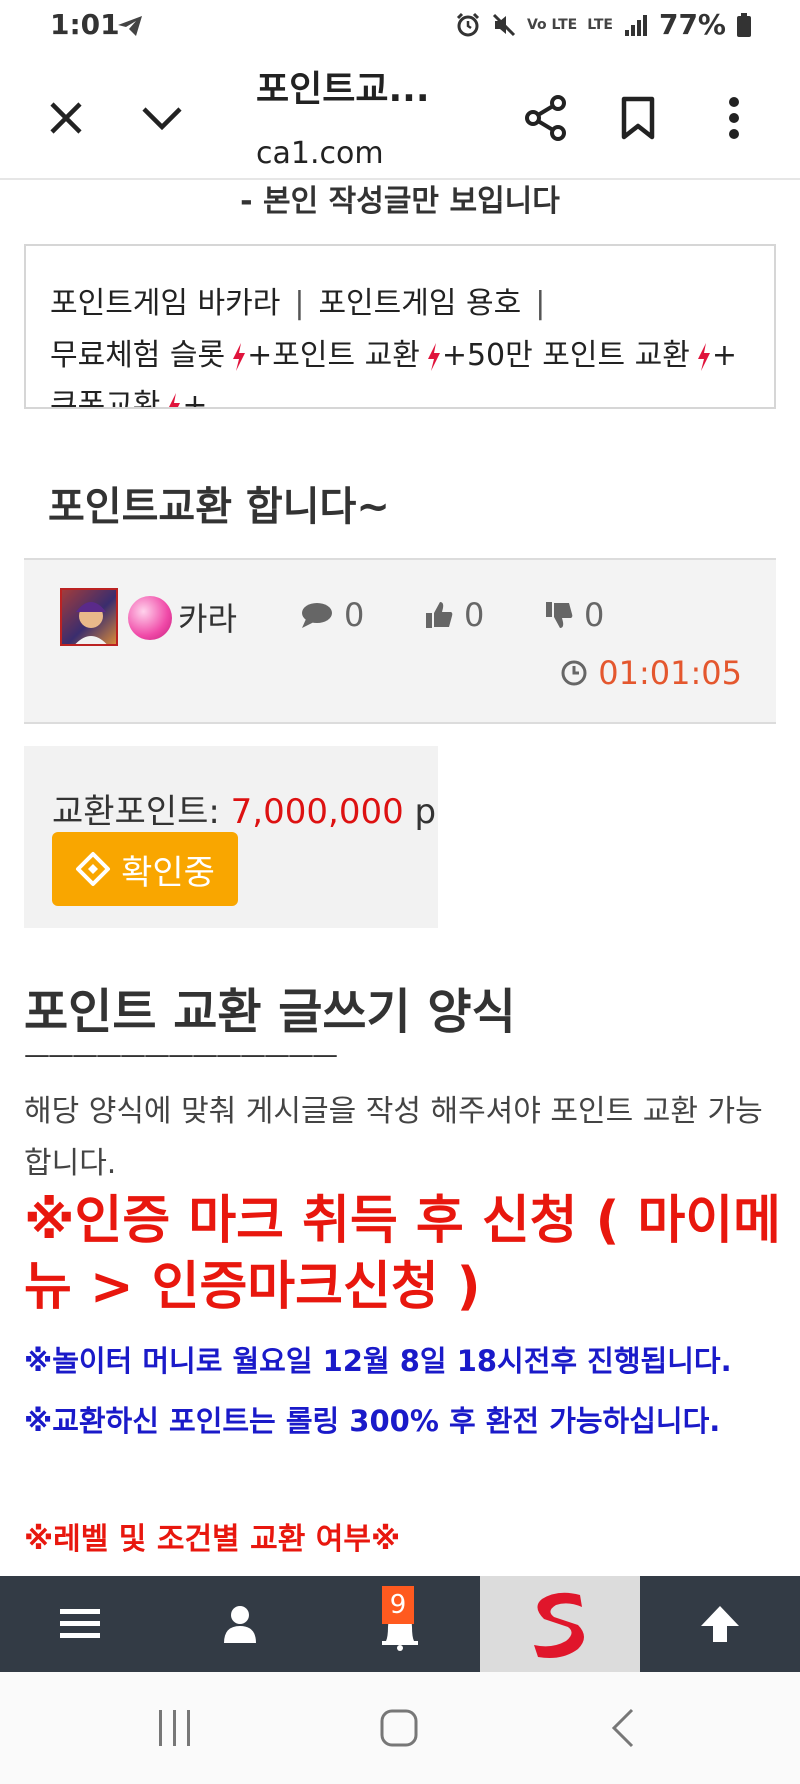 This screenshot has width=800, height=1784. Describe the element at coordinates (400, 25) in the screenshot. I see `status-bar: 1:01 Vo LTE LTE 77%` at that location.